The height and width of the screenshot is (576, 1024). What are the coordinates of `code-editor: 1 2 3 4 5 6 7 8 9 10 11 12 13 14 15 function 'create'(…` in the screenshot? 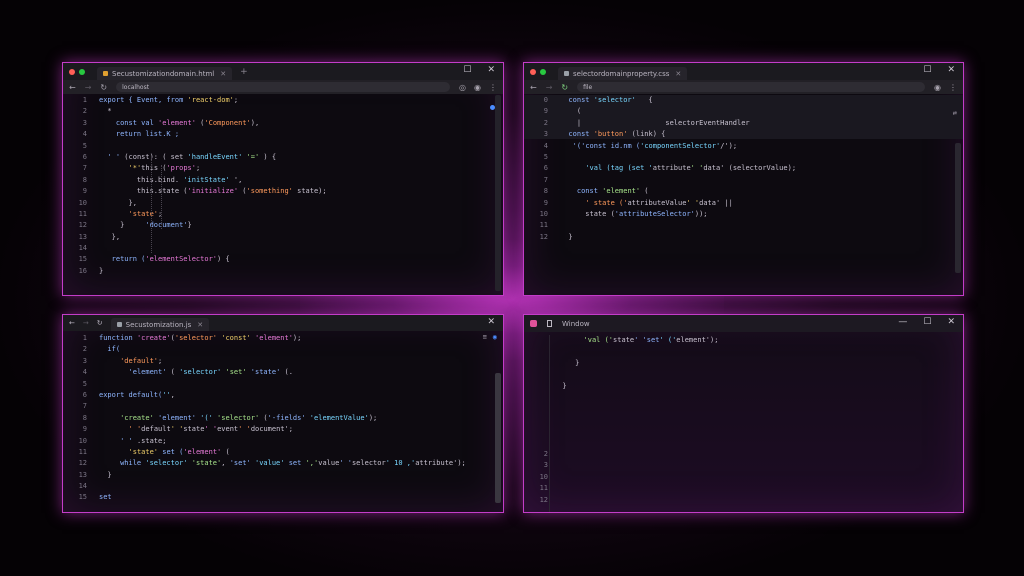 It's located at (283, 422).